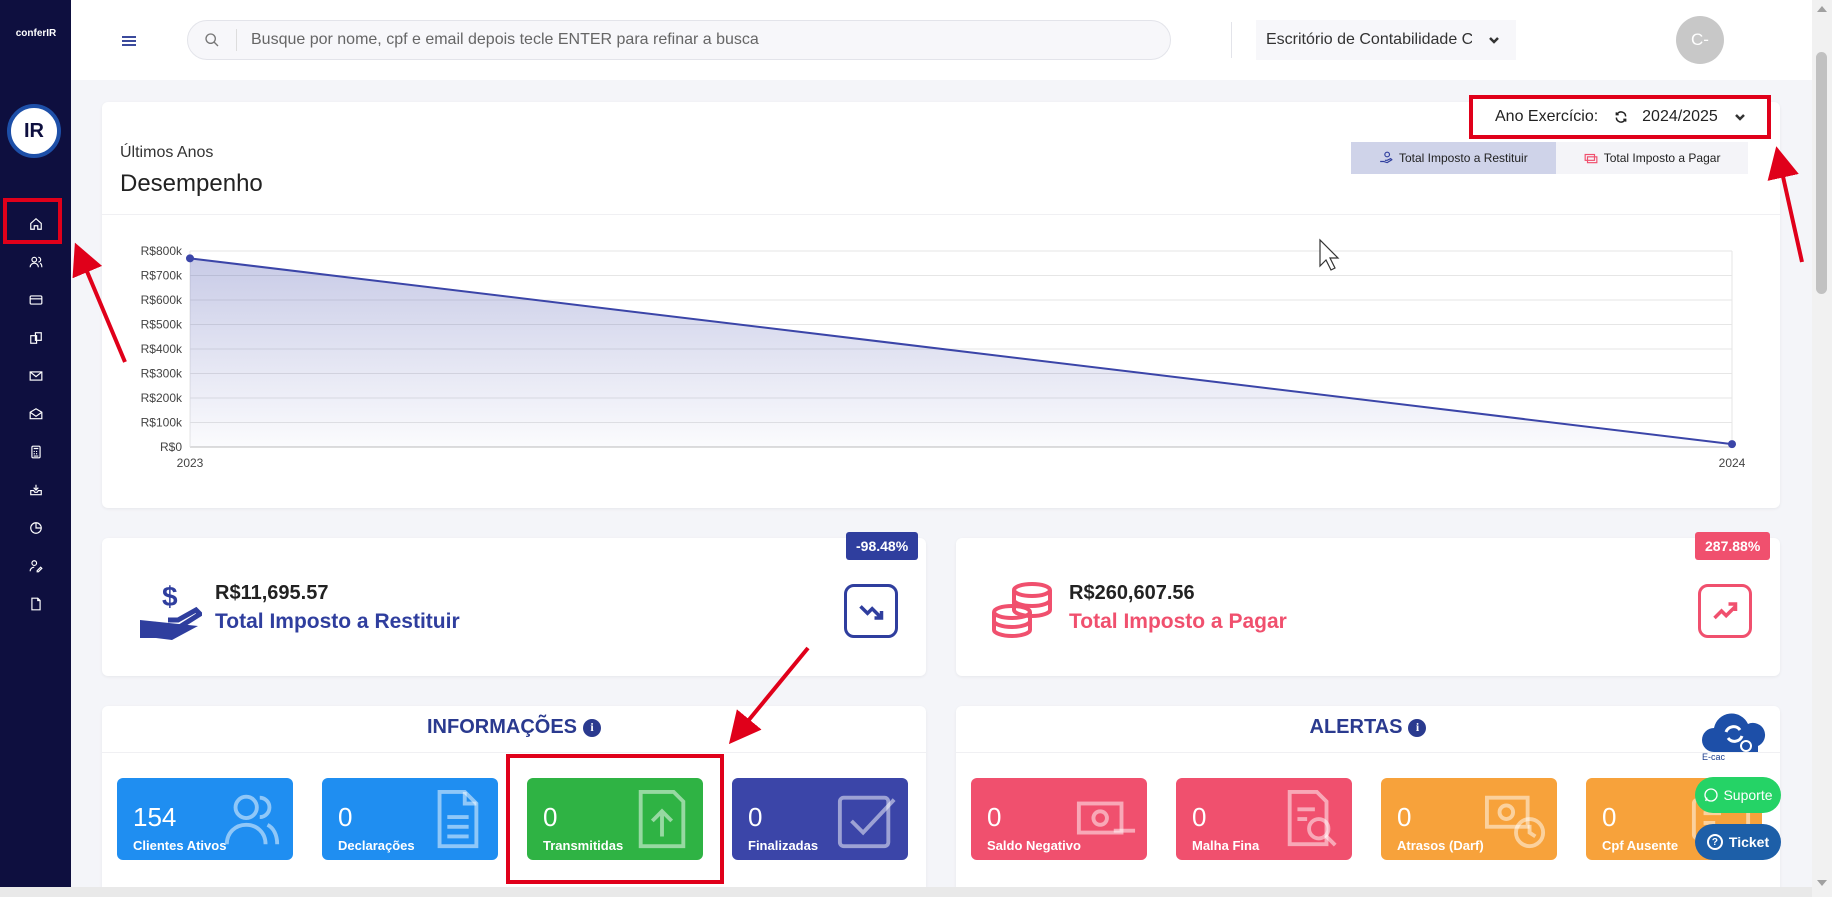 This screenshot has width=1832, height=897. I want to click on topbar-divider, so click(1231, 40).